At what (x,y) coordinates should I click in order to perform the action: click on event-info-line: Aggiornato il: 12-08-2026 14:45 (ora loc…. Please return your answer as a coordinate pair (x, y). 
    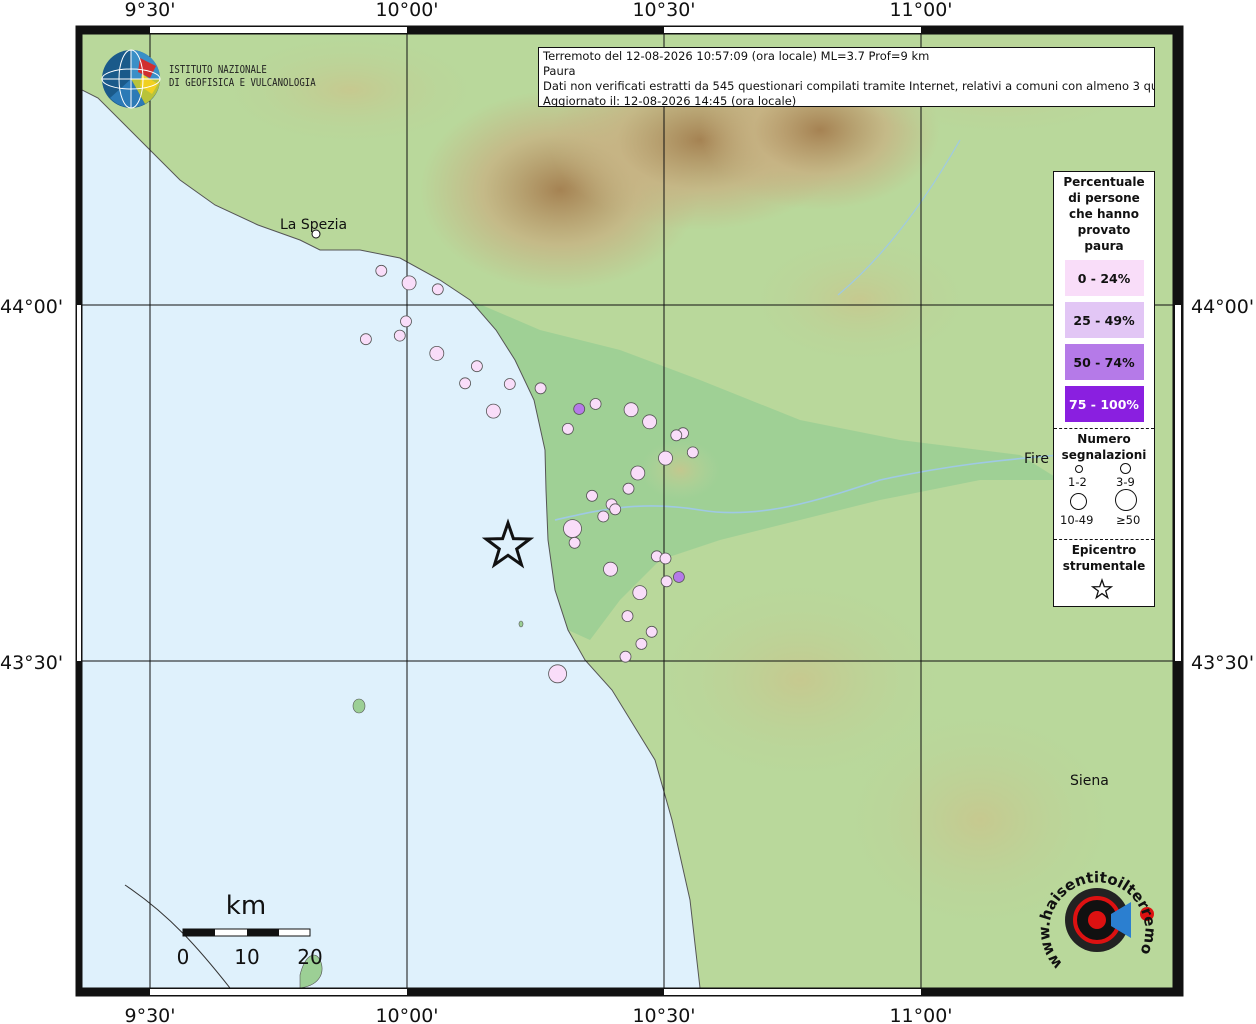
    Looking at the image, I should click on (670, 100).